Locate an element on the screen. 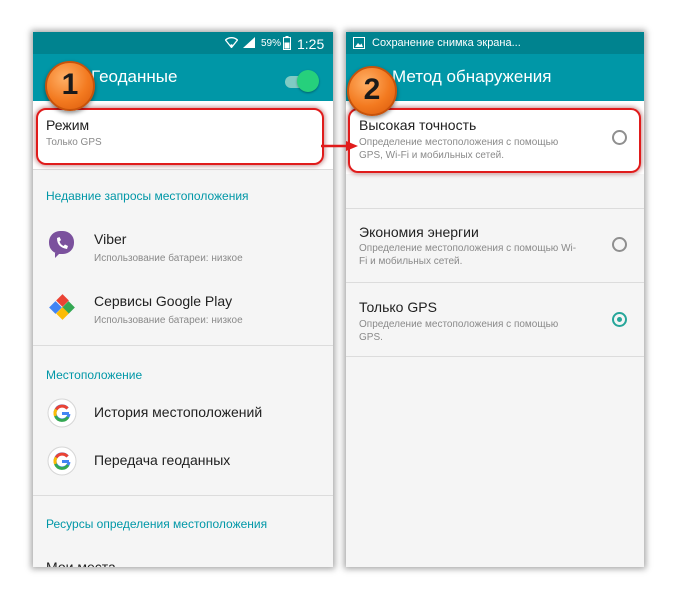 The width and height of the screenshot is (677, 600). app-name: Сервисы Google Play is located at coordinates (163, 301).